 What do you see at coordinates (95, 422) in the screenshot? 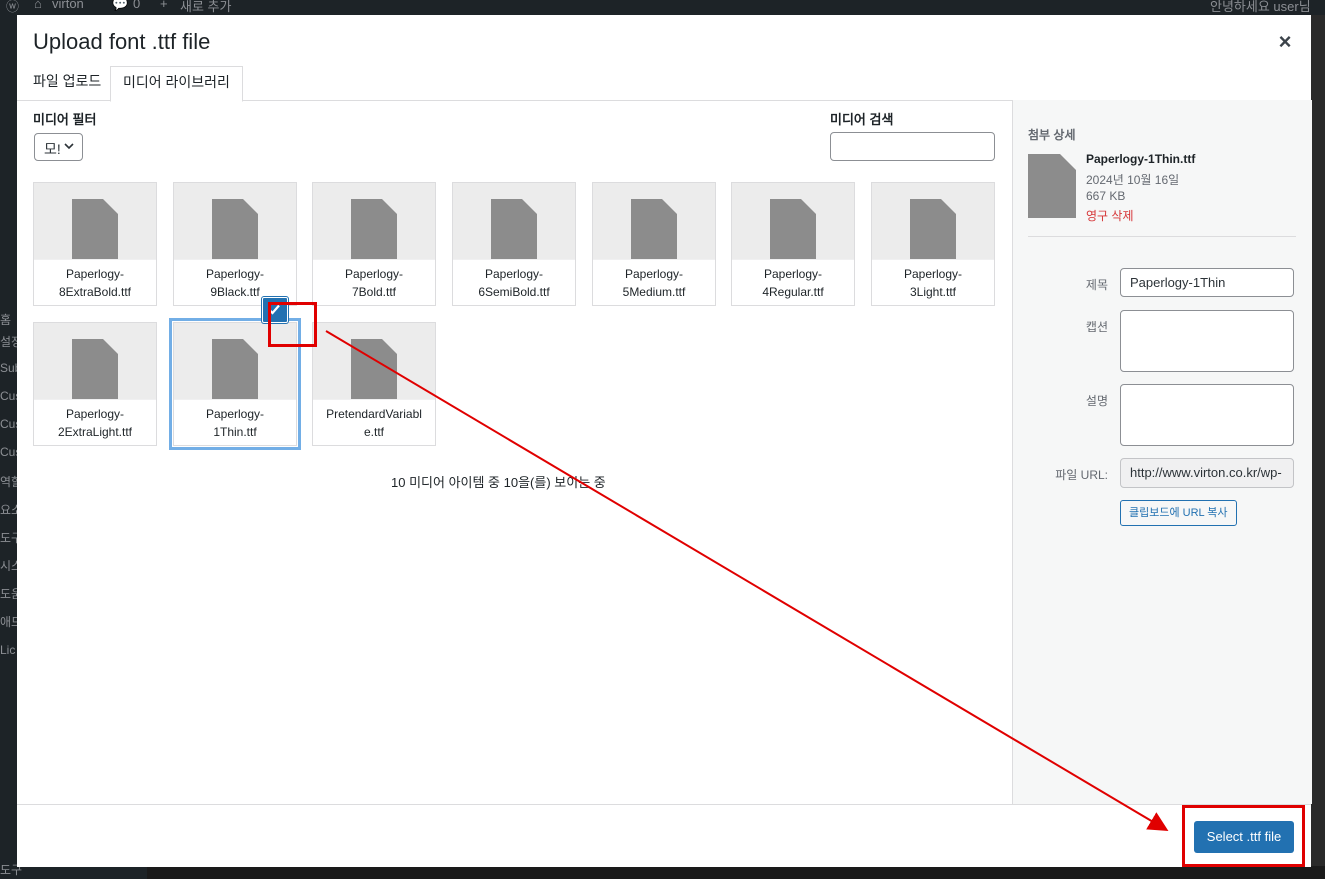
I see `media-filename: Paperlogy- 2ExtraLight.ttf` at bounding box center [95, 422].